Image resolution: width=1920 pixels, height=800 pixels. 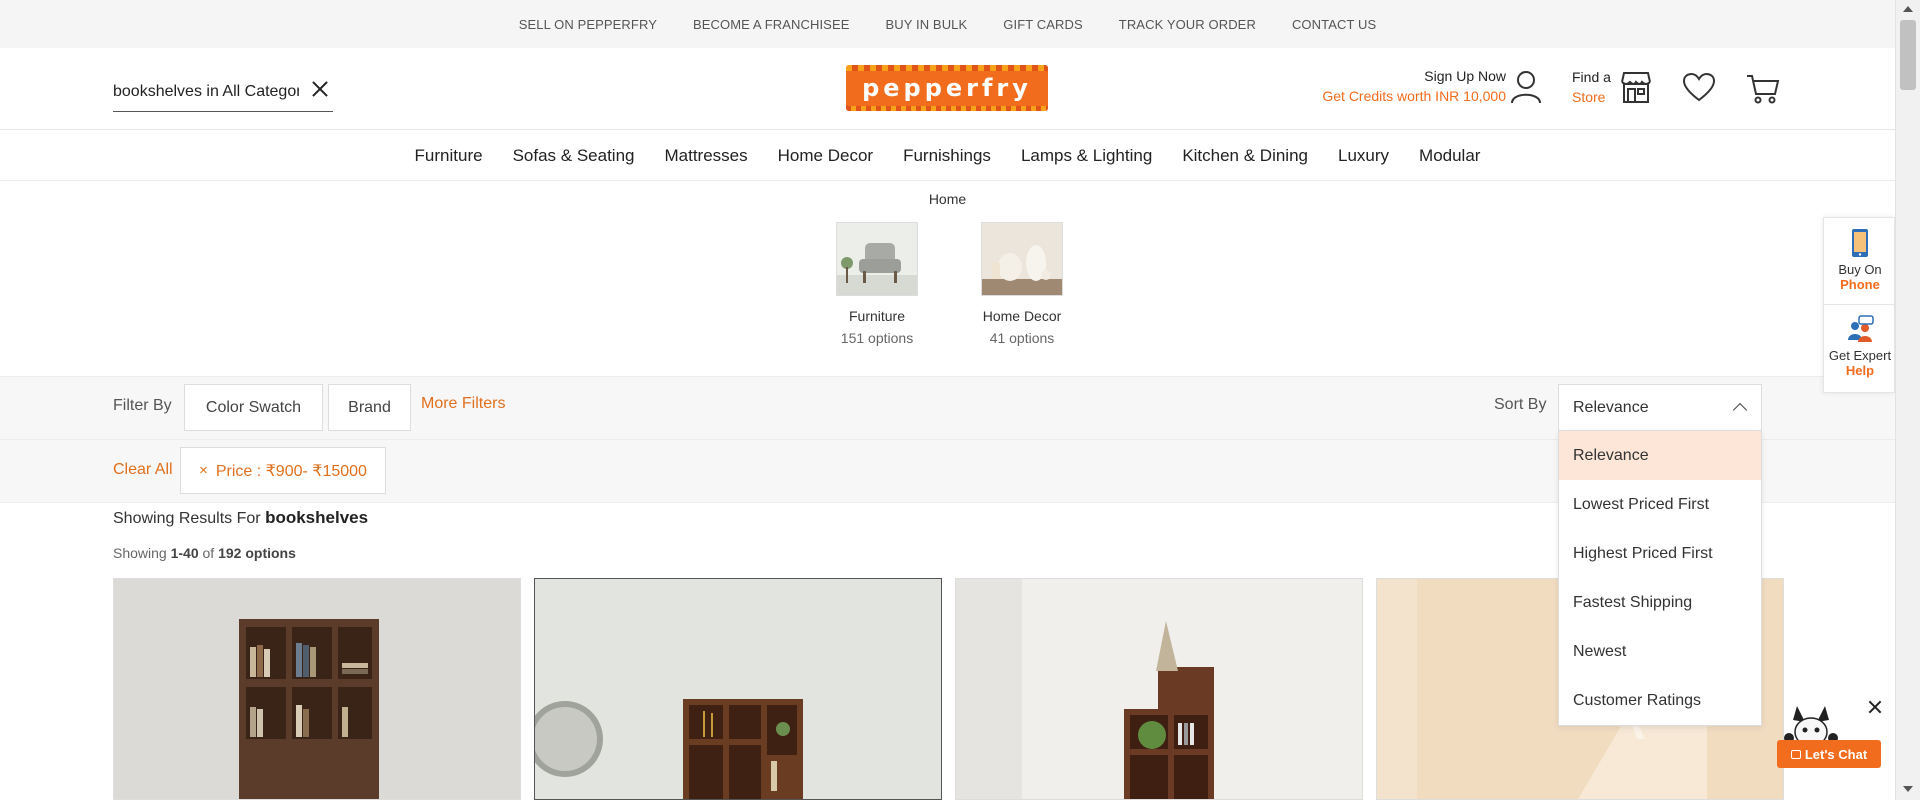 I want to click on breadcrumb-home: Home, so click(x=947, y=199).